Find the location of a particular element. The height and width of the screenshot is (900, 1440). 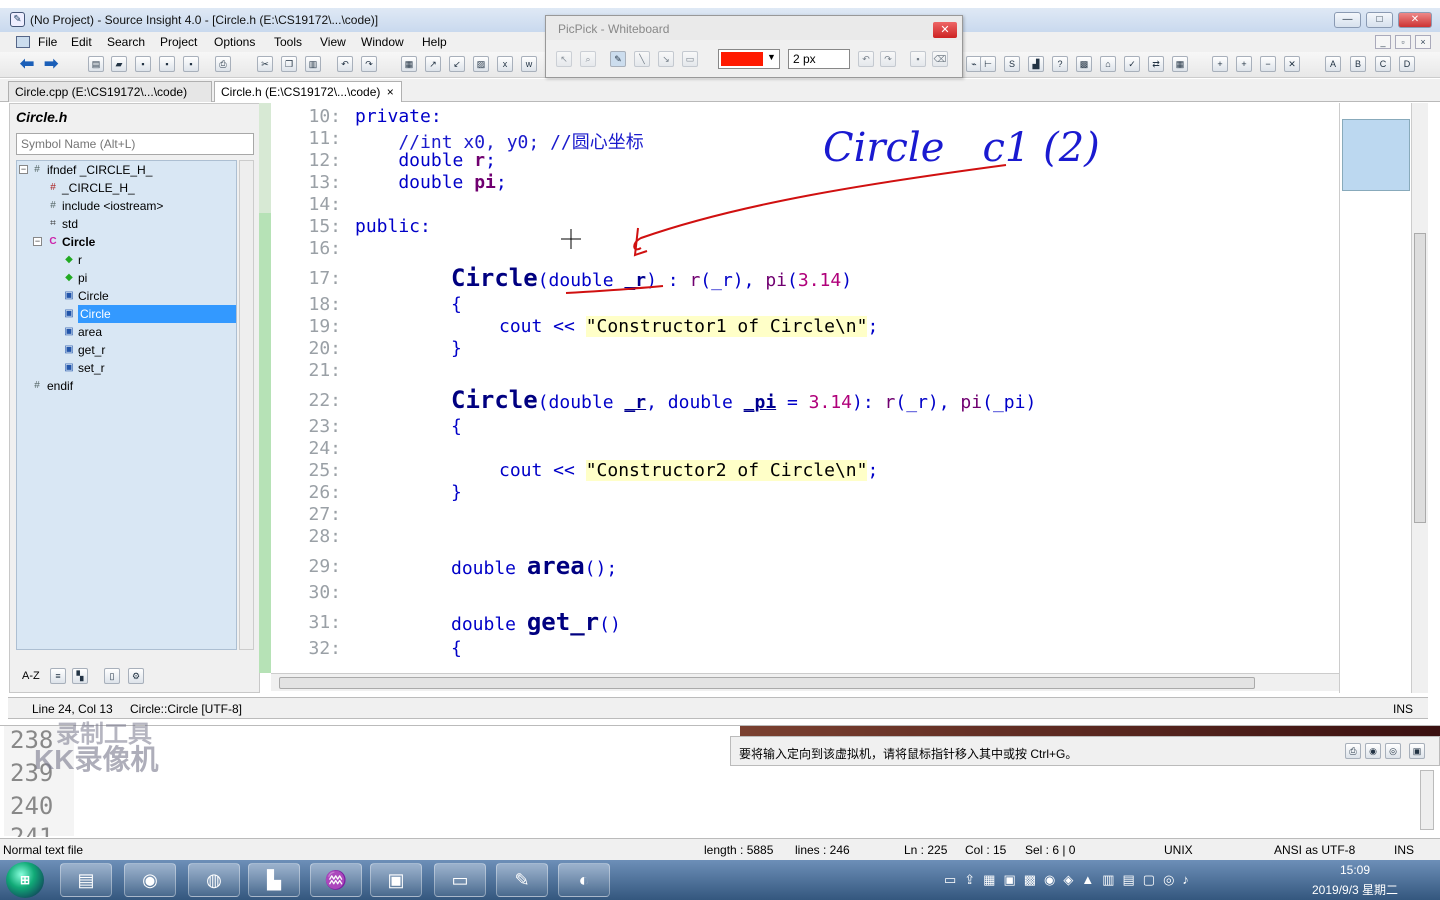

system-tray-icons: ▭⇪▦▣▩◉◈▲▥▤▢◎♪ is located at coordinates (1119, 880).